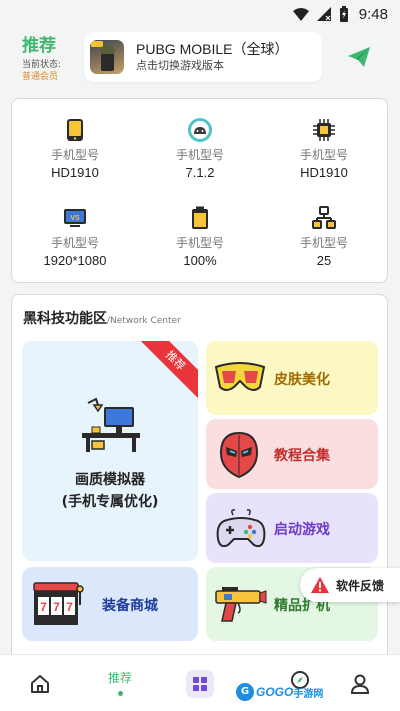 The image size is (400, 711). I want to click on equipment-shop-label: 装备商城, so click(130, 606).